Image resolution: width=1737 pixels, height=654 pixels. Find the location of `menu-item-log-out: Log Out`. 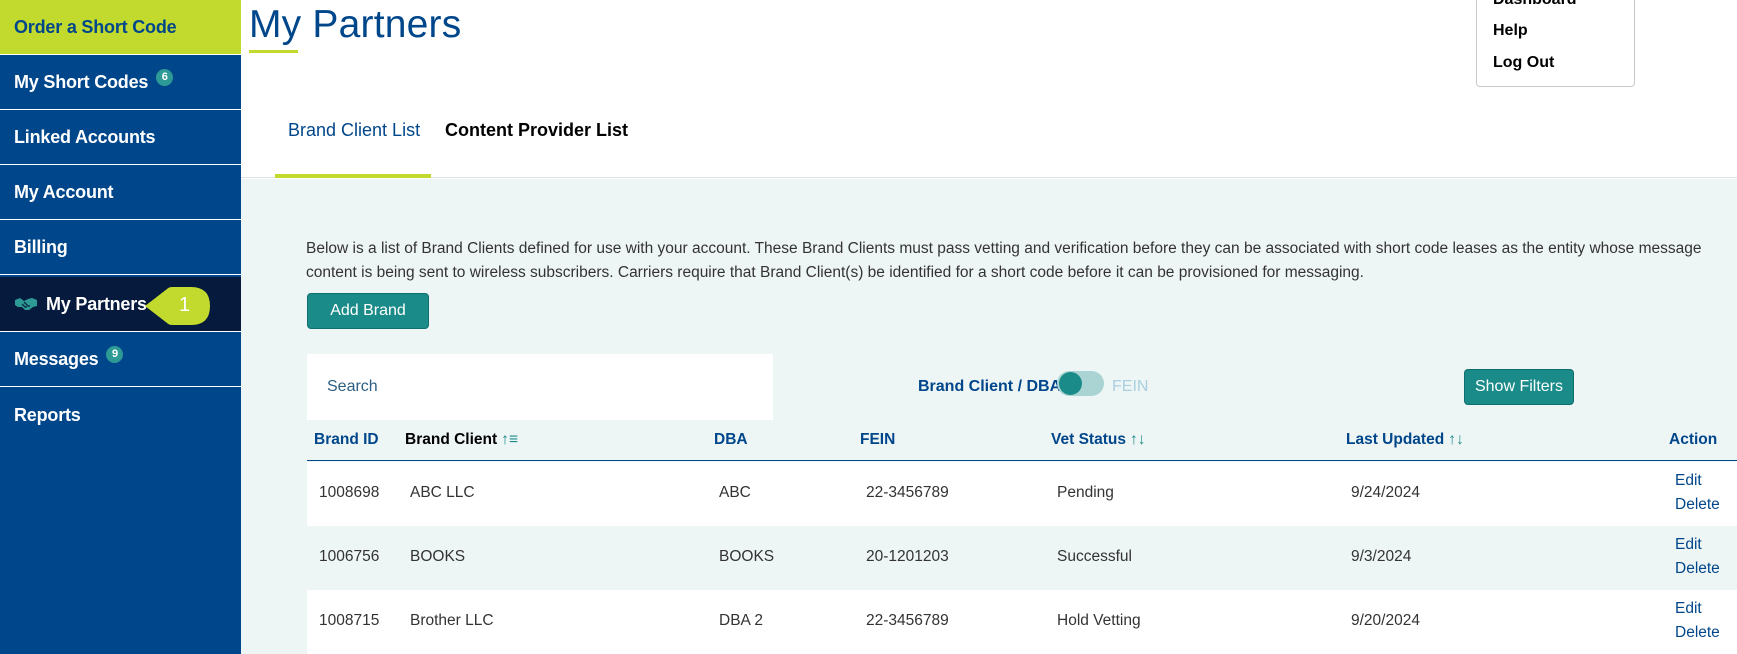

menu-item-log-out: Log Out is located at coordinates (1523, 63).